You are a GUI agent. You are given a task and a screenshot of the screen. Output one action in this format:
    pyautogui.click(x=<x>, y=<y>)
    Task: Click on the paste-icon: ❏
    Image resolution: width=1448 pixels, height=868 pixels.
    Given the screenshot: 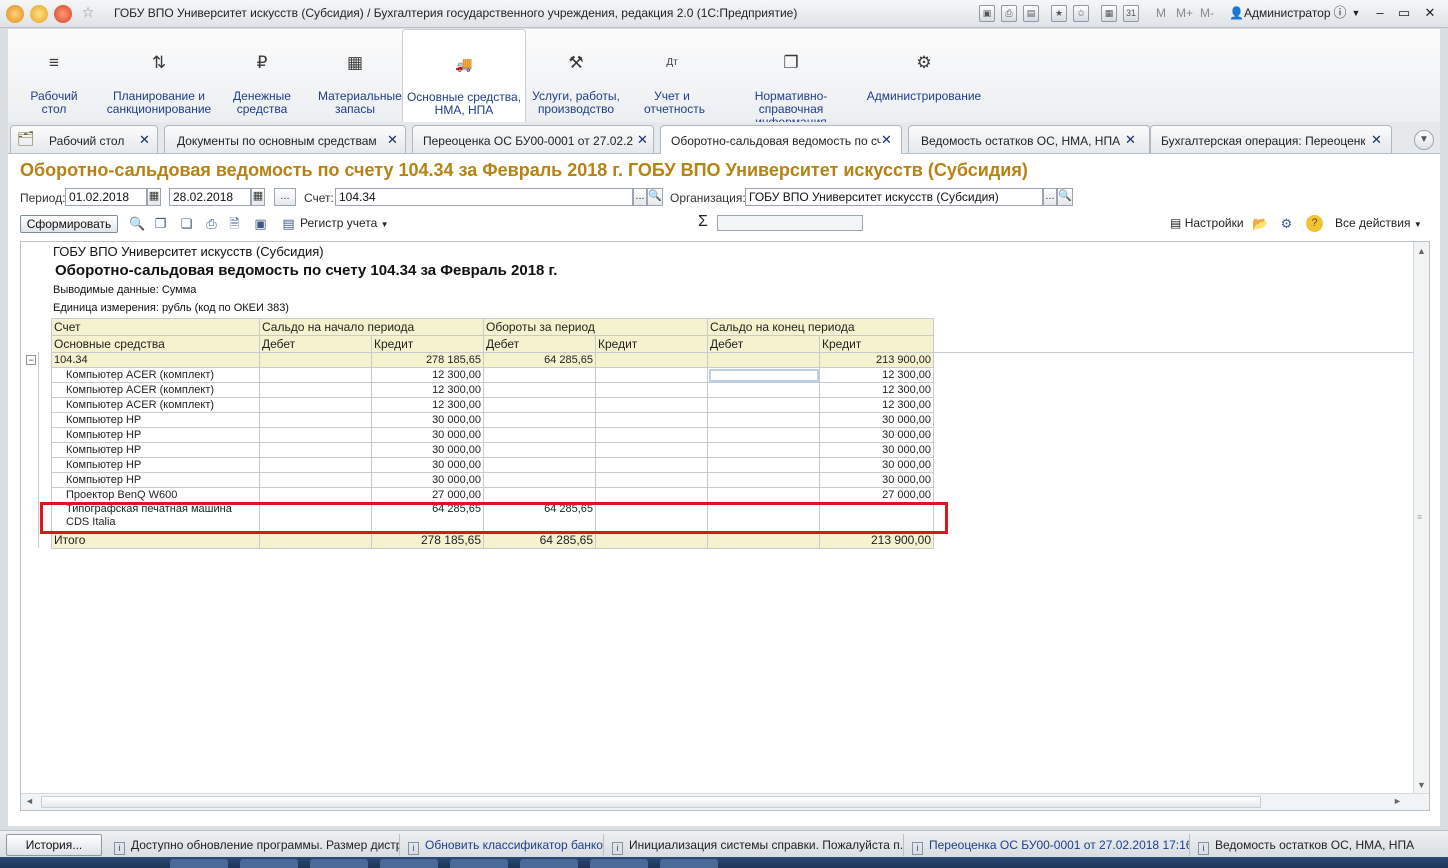 What is the action you would take?
    pyautogui.click(x=186, y=223)
    